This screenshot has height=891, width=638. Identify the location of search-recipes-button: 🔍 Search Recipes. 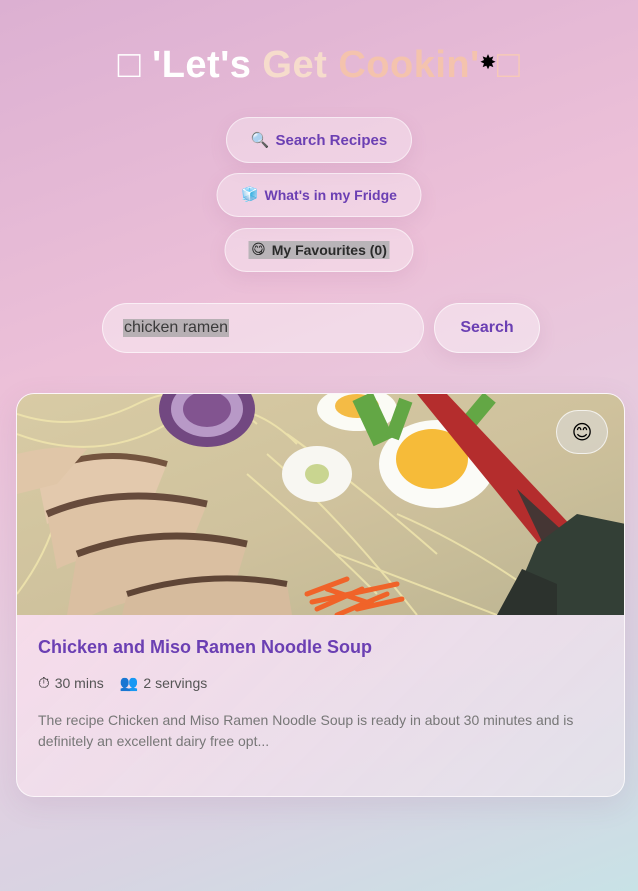
(319, 140).